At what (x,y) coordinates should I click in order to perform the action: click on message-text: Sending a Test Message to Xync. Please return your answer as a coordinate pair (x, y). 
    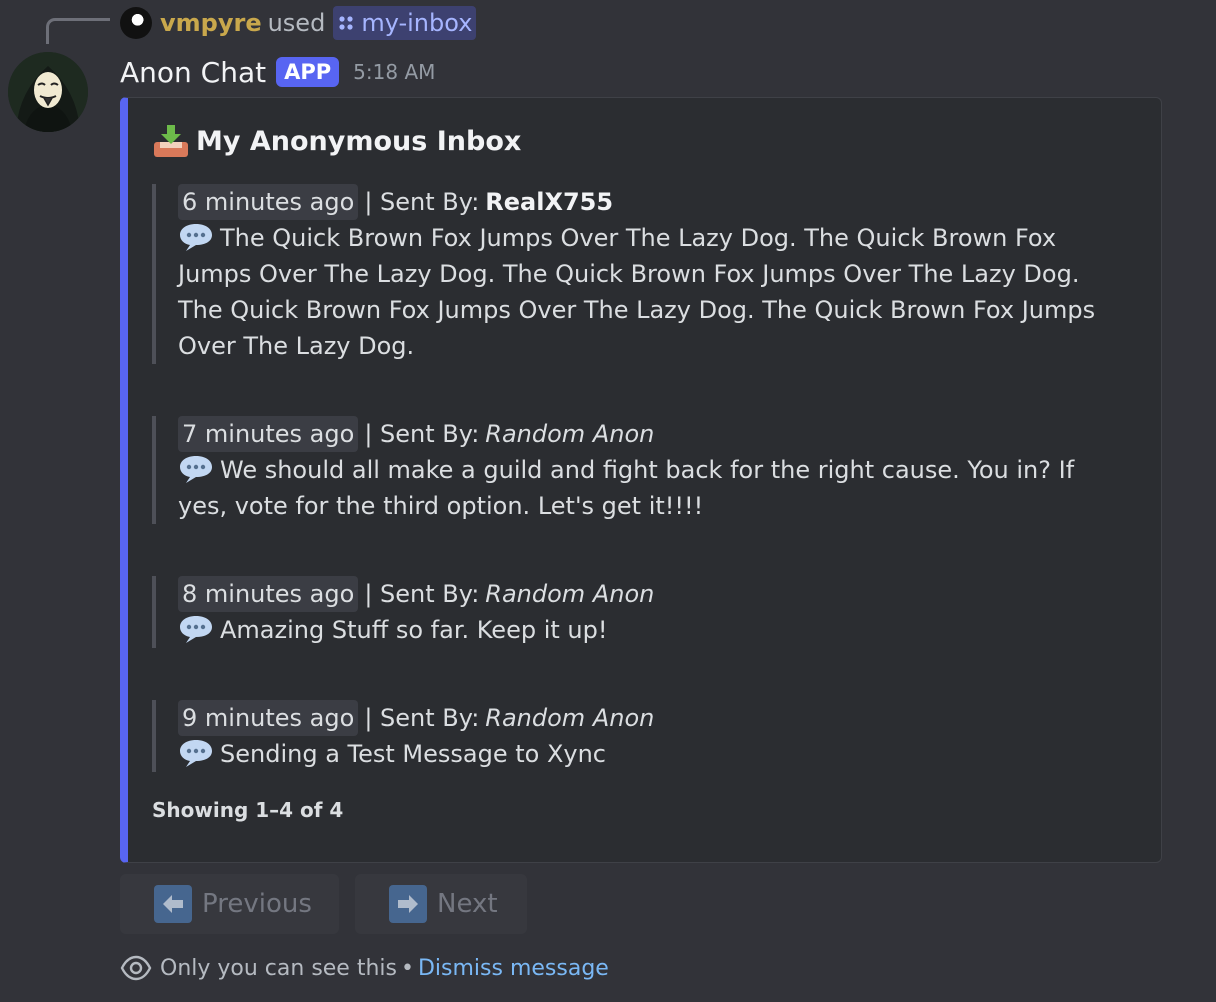
    Looking at the image, I should click on (413, 754).